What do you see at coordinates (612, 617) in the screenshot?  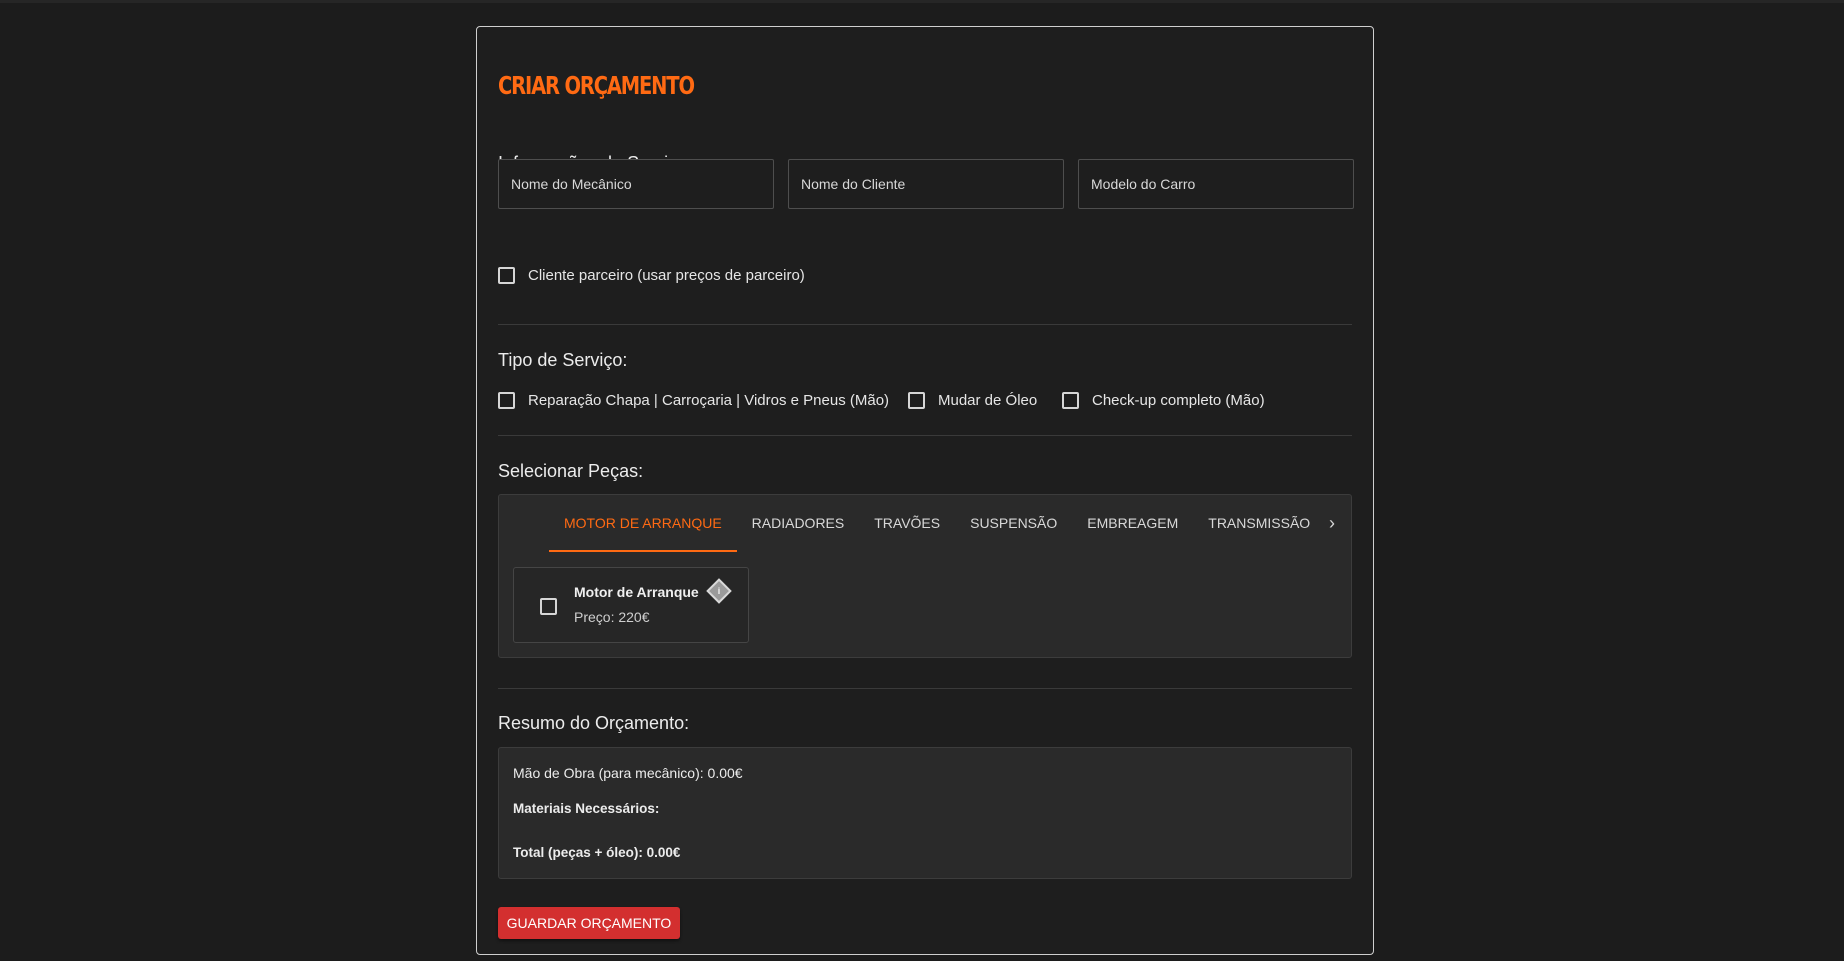 I see `part-price: Preço: 220€` at bounding box center [612, 617].